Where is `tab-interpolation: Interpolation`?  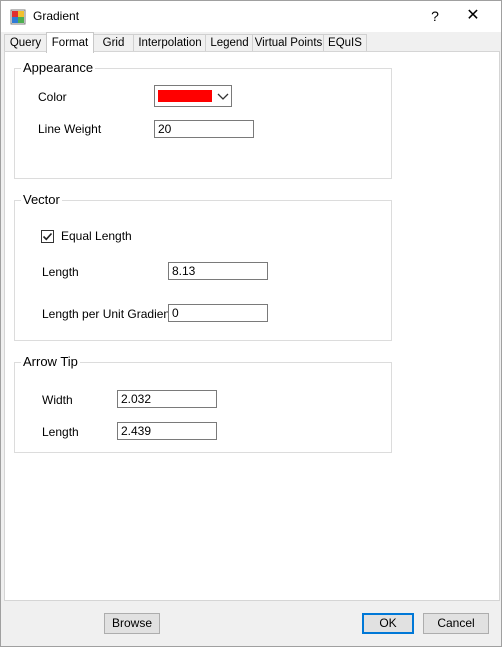 tab-interpolation: Interpolation is located at coordinates (170, 43).